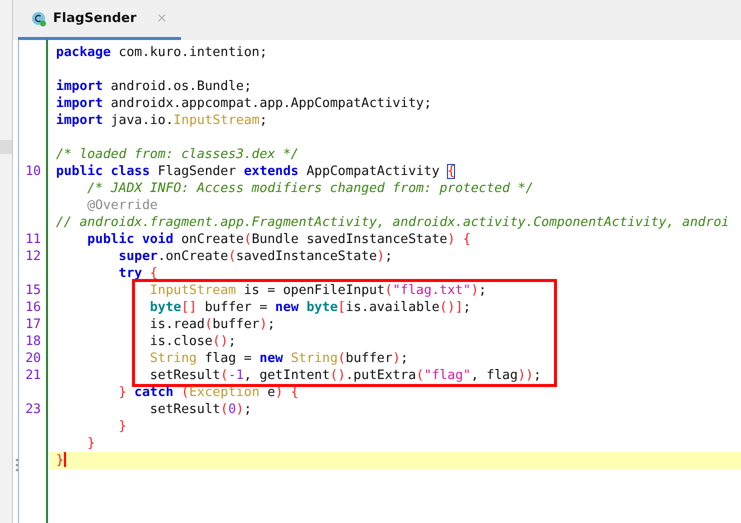 The height and width of the screenshot is (523, 741). What do you see at coordinates (17, 465) in the screenshot?
I see `resize-grip-icon` at bounding box center [17, 465].